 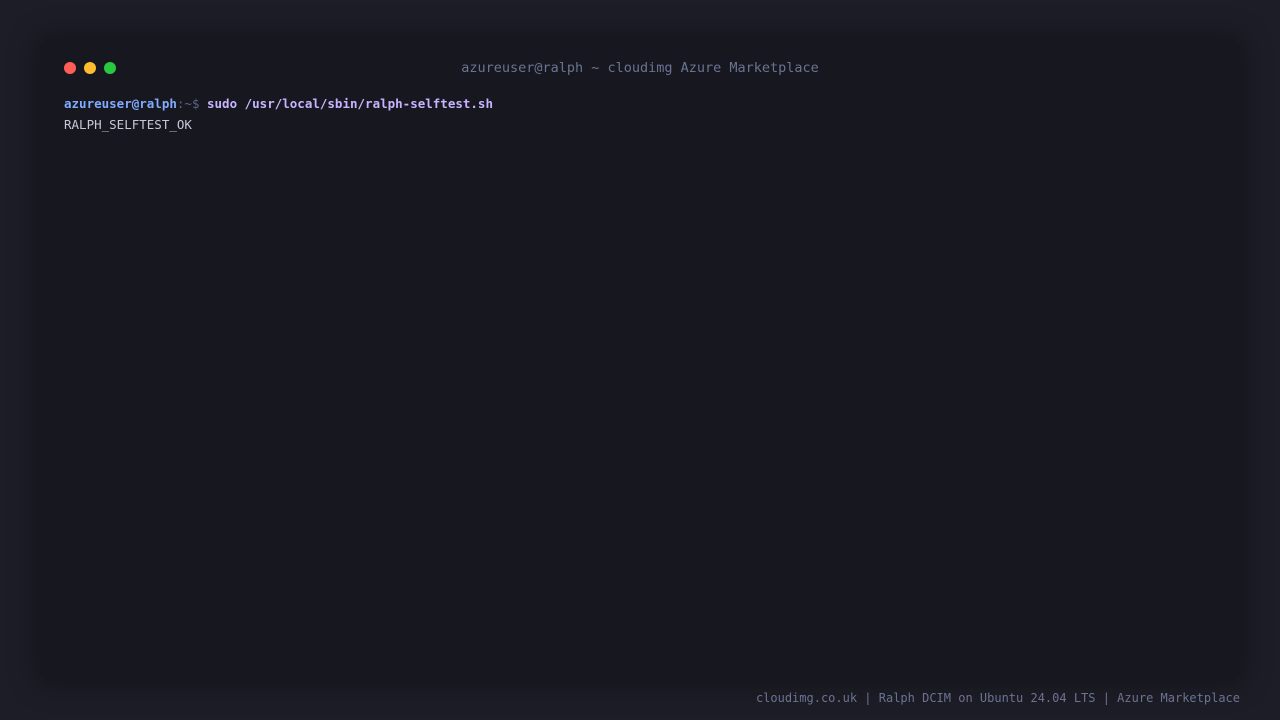 I want to click on command-text: sudo /usr/local/sbin/ralph-selftest.sh, so click(x=350, y=103).